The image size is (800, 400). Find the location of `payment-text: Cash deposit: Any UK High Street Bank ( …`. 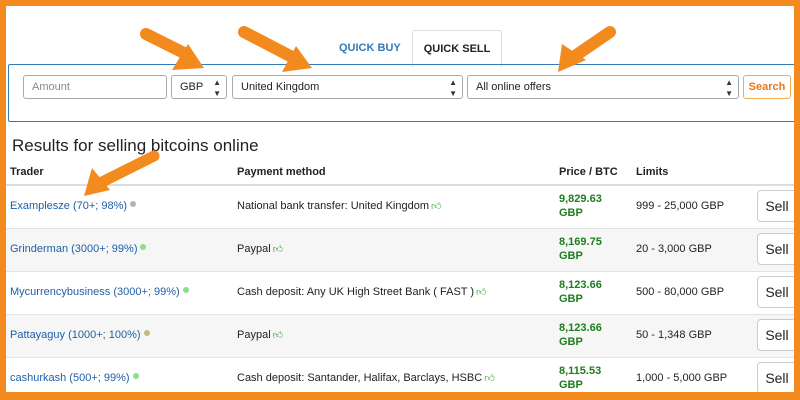

payment-text: Cash deposit: Any UK High Street Bank ( … is located at coordinates (356, 292).